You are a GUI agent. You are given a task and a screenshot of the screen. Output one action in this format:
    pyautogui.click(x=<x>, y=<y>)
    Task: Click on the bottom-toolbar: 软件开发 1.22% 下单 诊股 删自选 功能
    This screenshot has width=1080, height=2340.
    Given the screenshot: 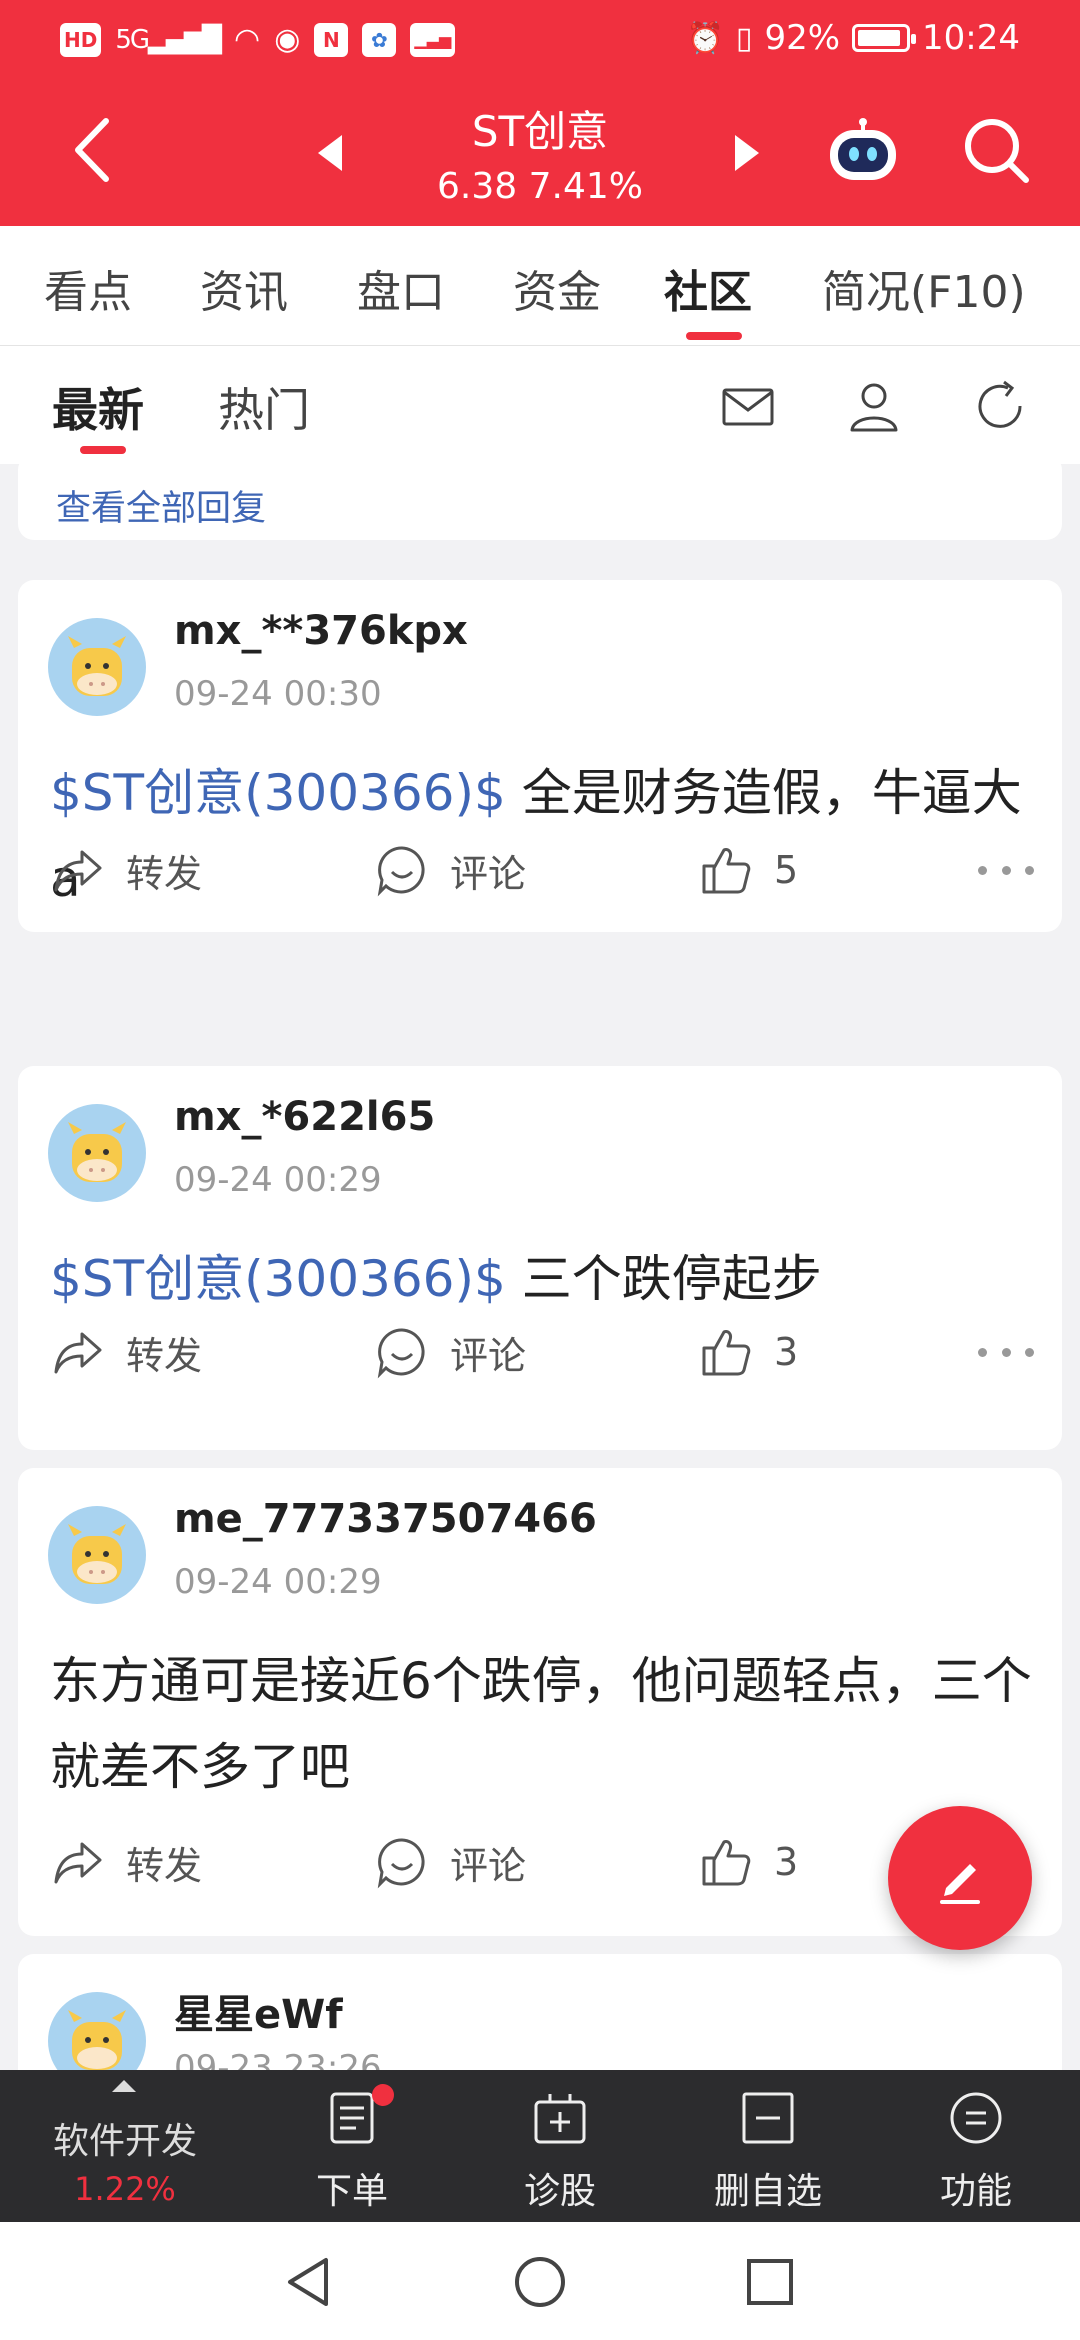 What is the action you would take?
    pyautogui.click(x=540, y=2146)
    